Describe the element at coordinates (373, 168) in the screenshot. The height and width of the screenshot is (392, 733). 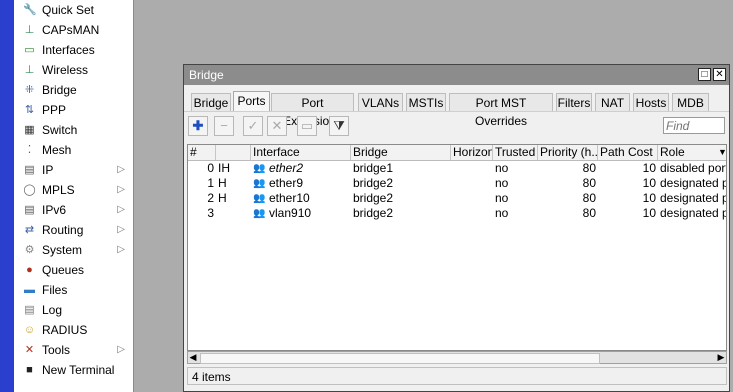
I see `cell-bridge: bridge1` at that location.